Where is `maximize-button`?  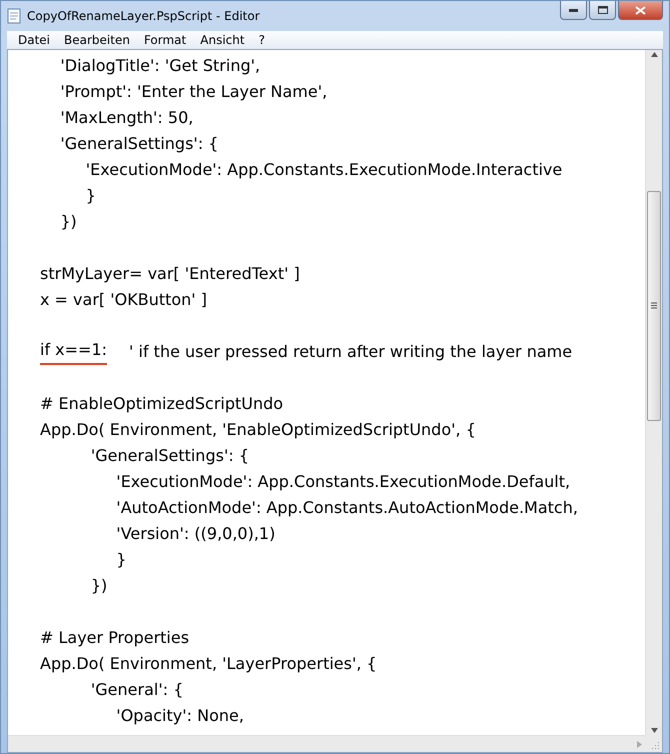
maximize-button is located at coordinates (602, 10).